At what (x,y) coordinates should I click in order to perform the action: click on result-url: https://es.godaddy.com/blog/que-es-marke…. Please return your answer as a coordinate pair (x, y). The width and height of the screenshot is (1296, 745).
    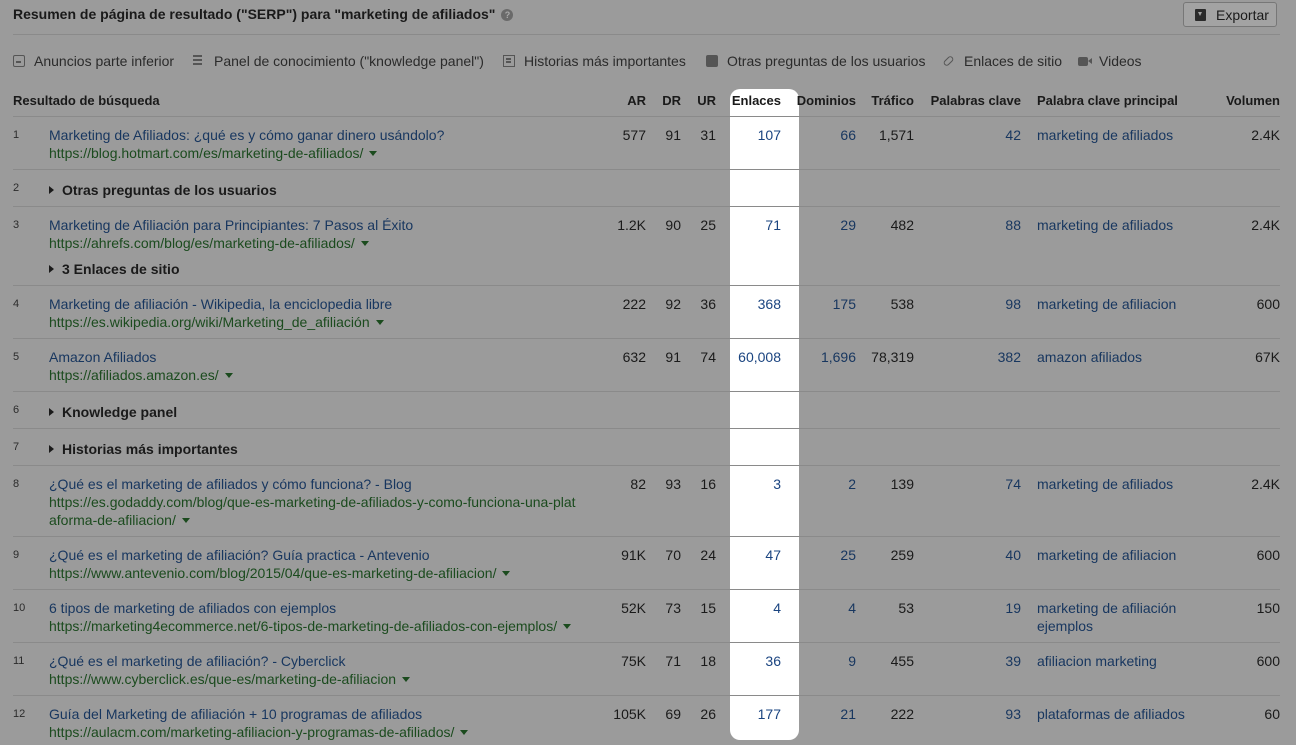
    Looking at the image, I should click on (312, 502).